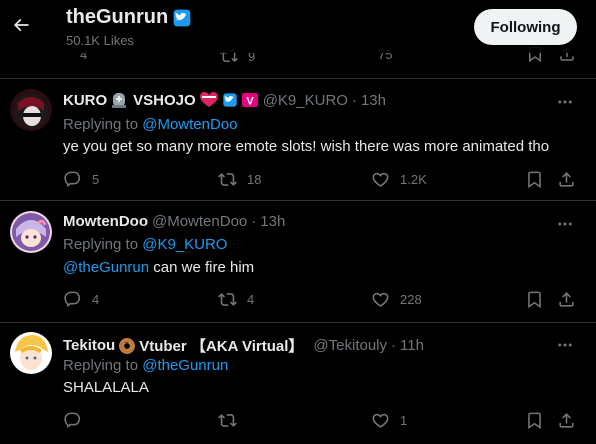  I want to click on retweet-count: 18, so click(254, 179).